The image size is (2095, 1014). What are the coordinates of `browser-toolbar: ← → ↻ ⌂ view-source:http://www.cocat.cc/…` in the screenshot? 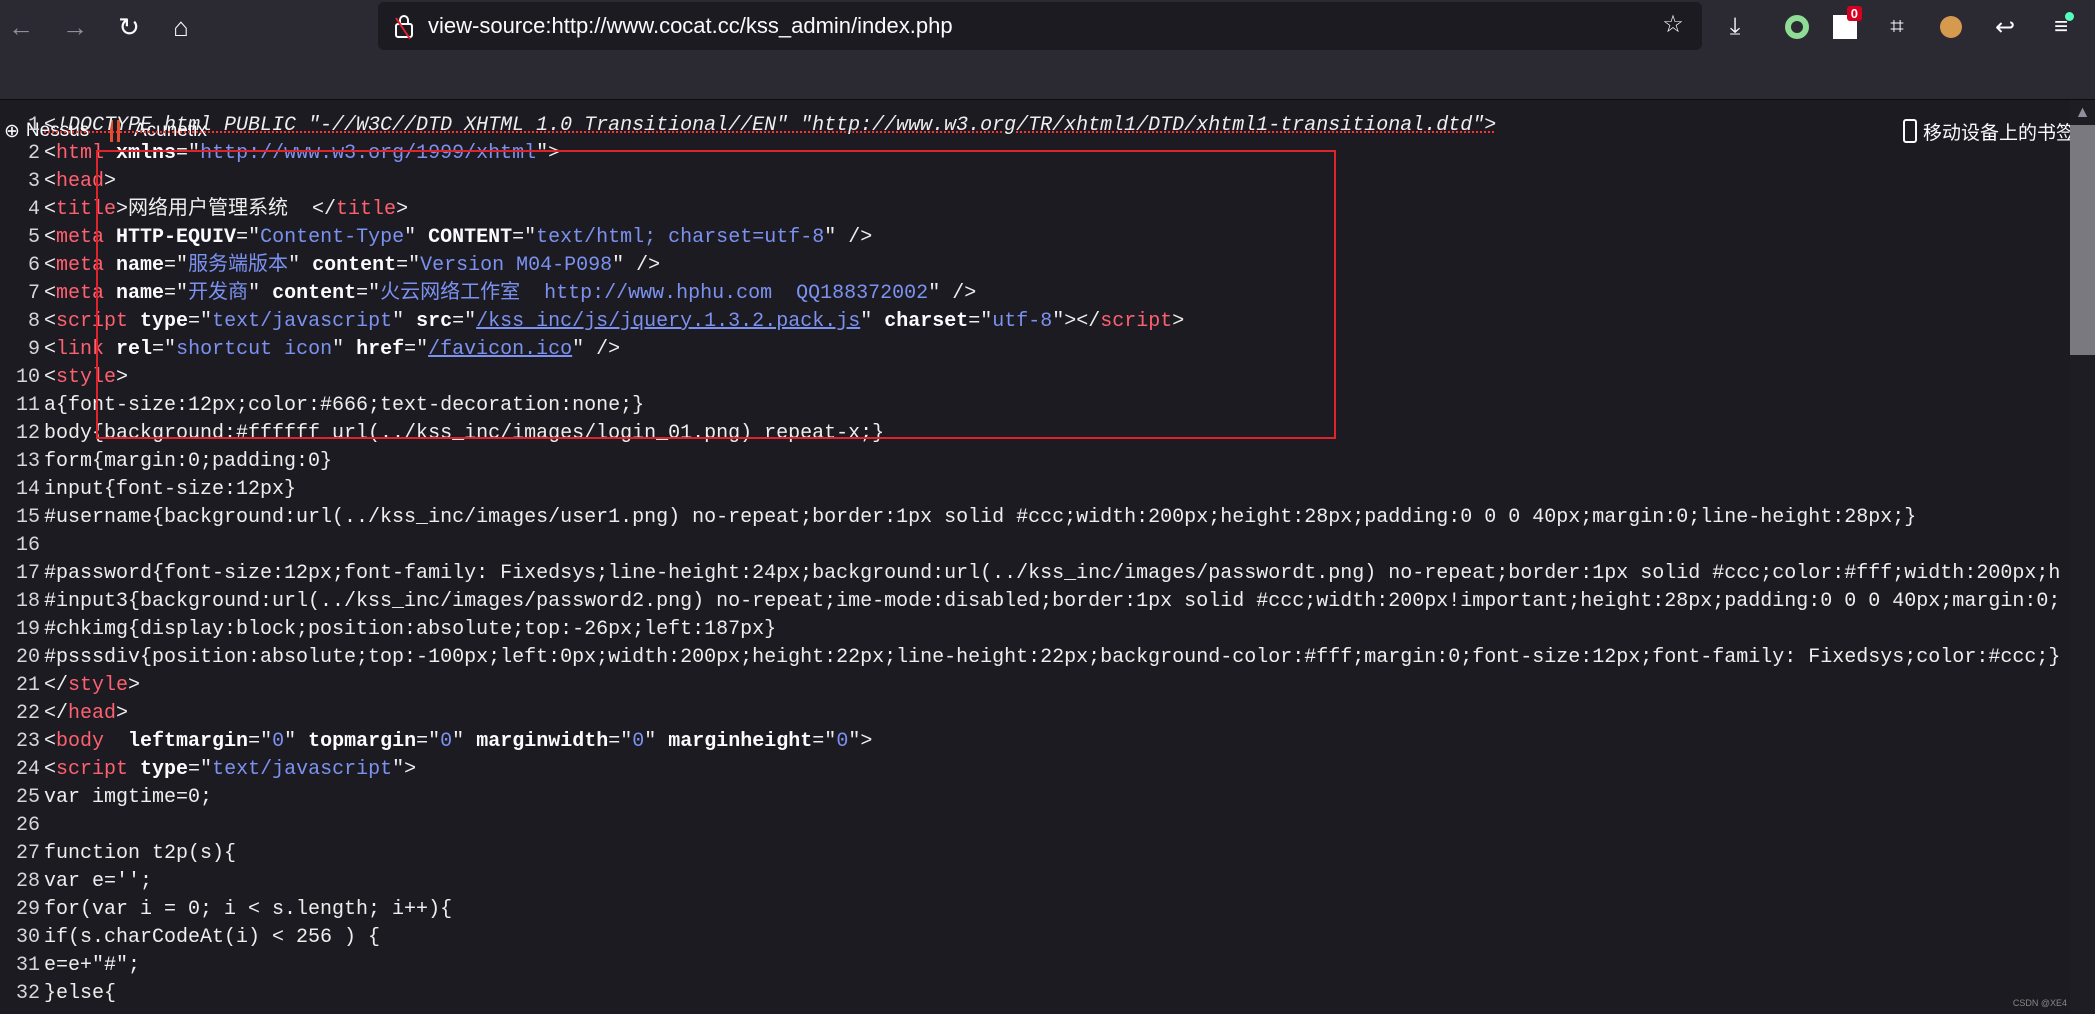 It's located at (1047, 27).